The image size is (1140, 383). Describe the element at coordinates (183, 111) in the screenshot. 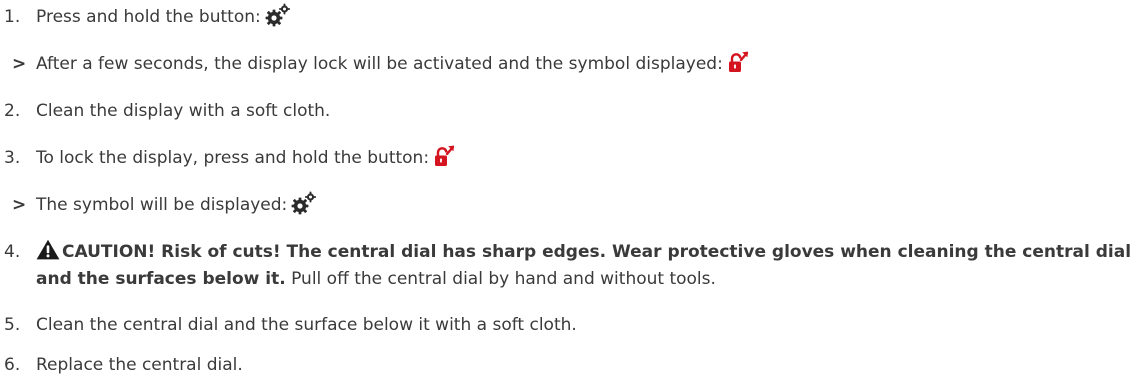

I see `step-text: Clean the display with a soft cloth.` at that location.